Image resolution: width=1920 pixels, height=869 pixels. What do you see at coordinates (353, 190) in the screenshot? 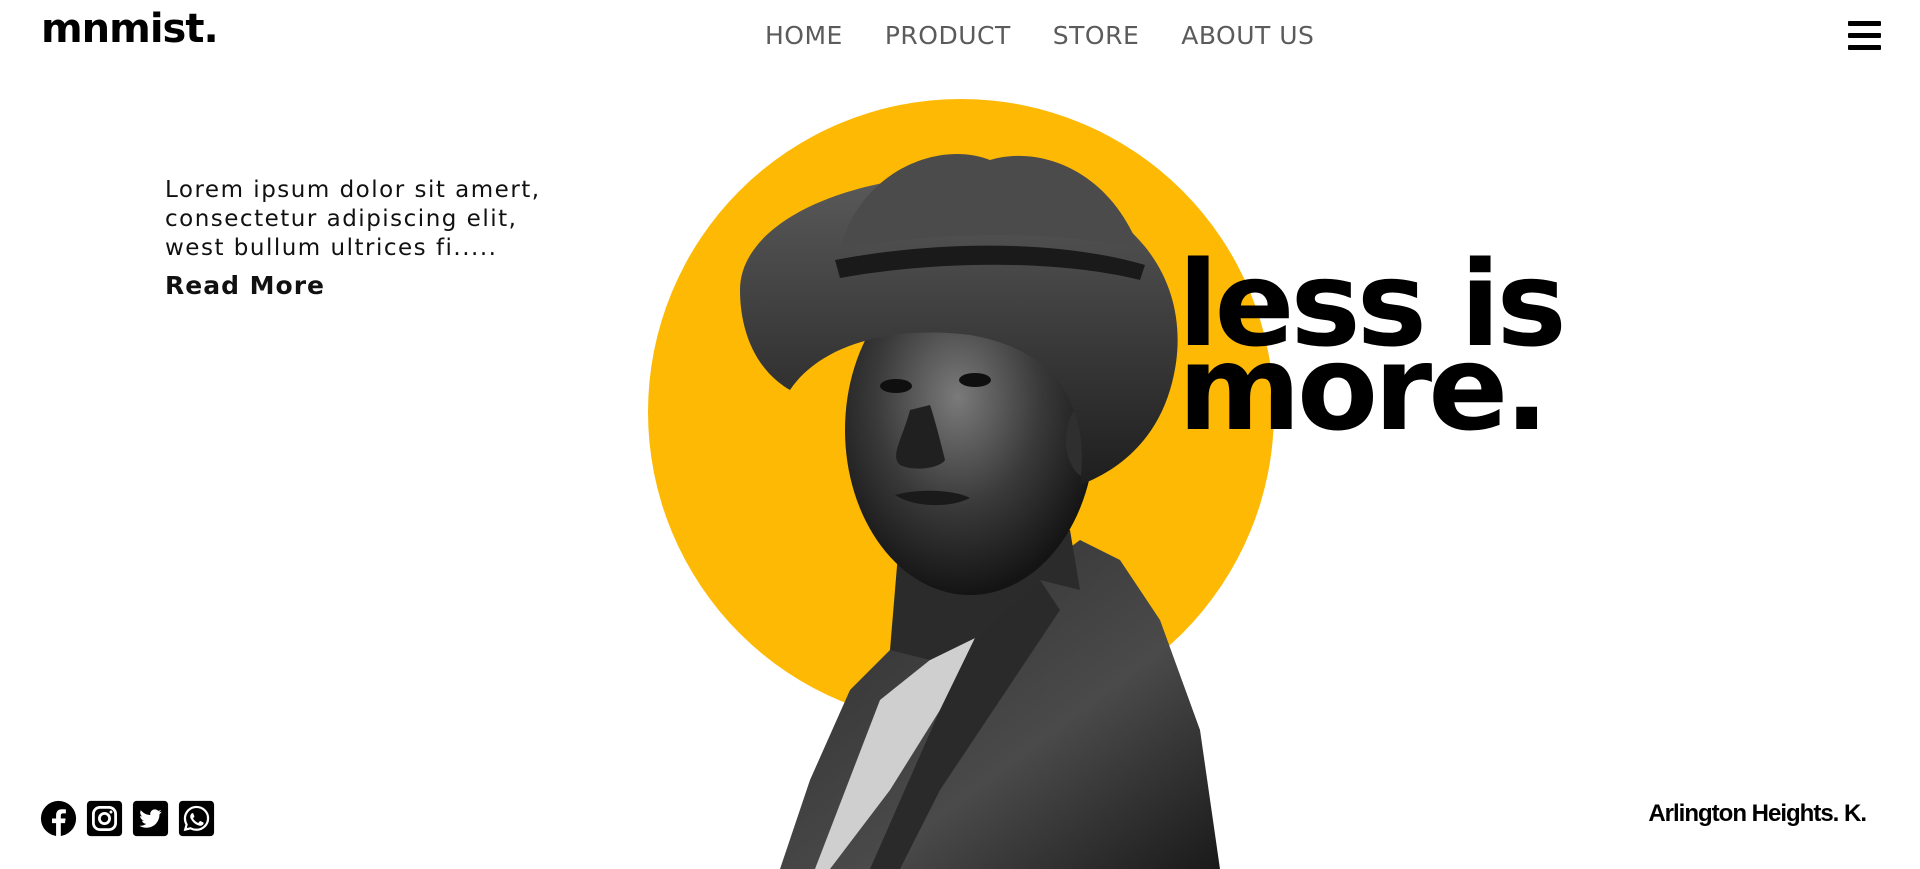
I see `intro-text-line-1: Lorem ipsum dolor sit amert,` at bounding box center [353, 190].